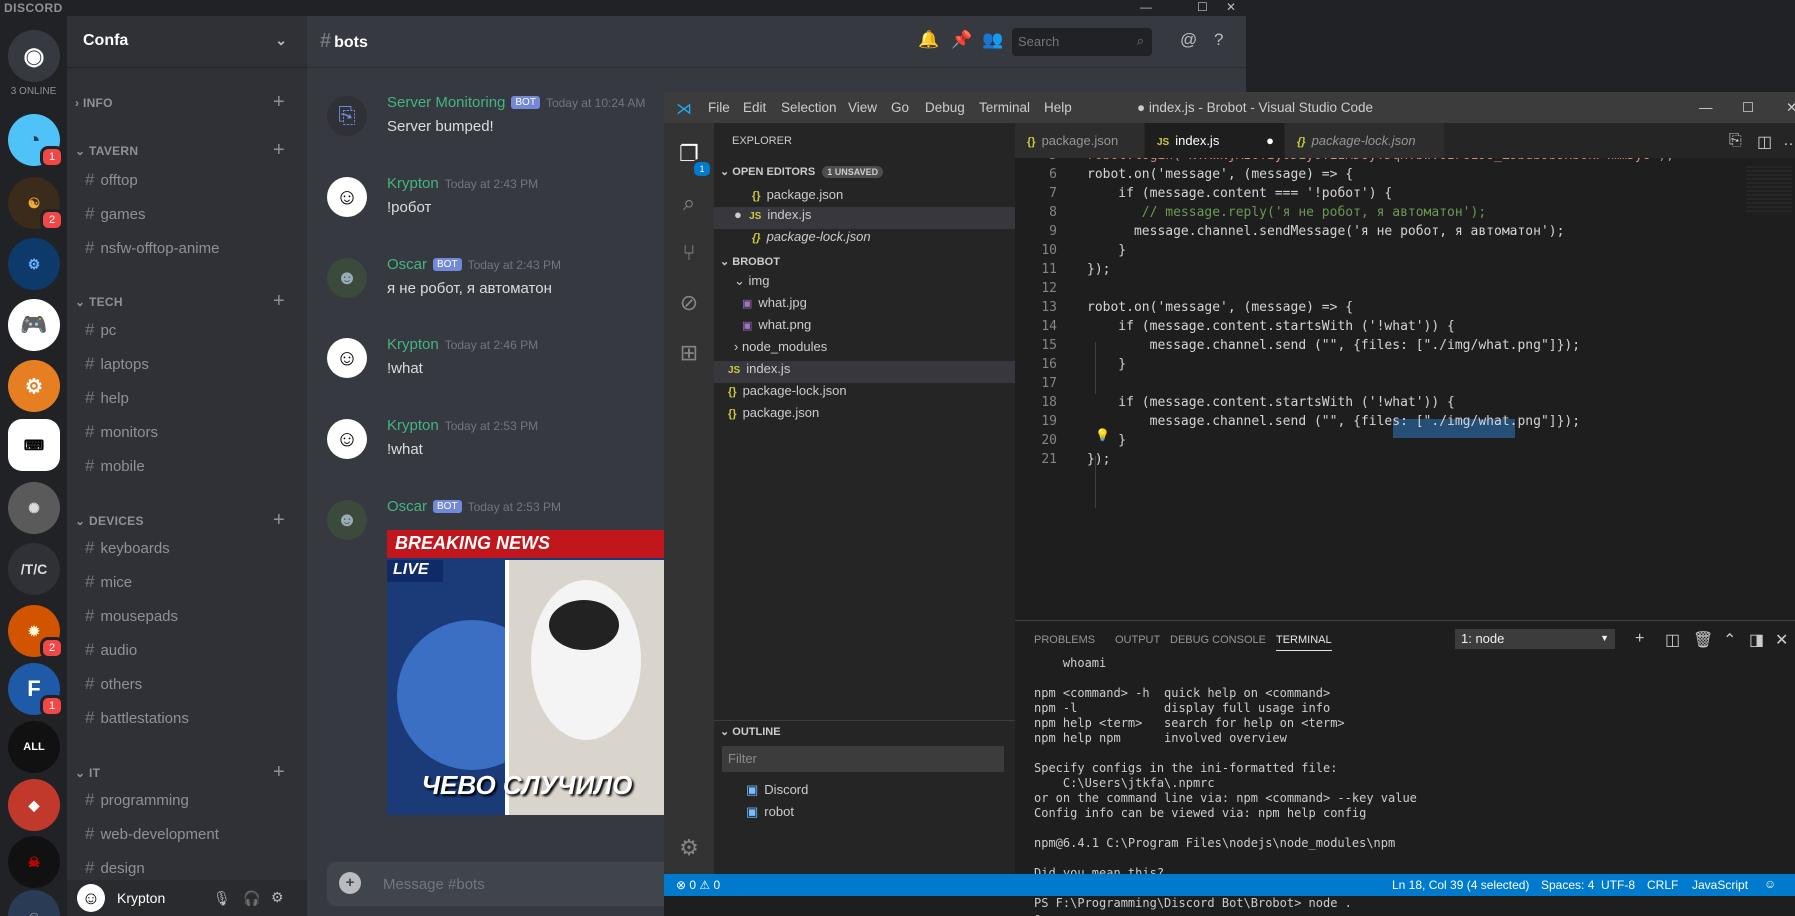 This screenshot has height=916, width=1795. Describe the element at coordinates (137, 800) in the screenshot. I see `channel-item: # programming` at that location.